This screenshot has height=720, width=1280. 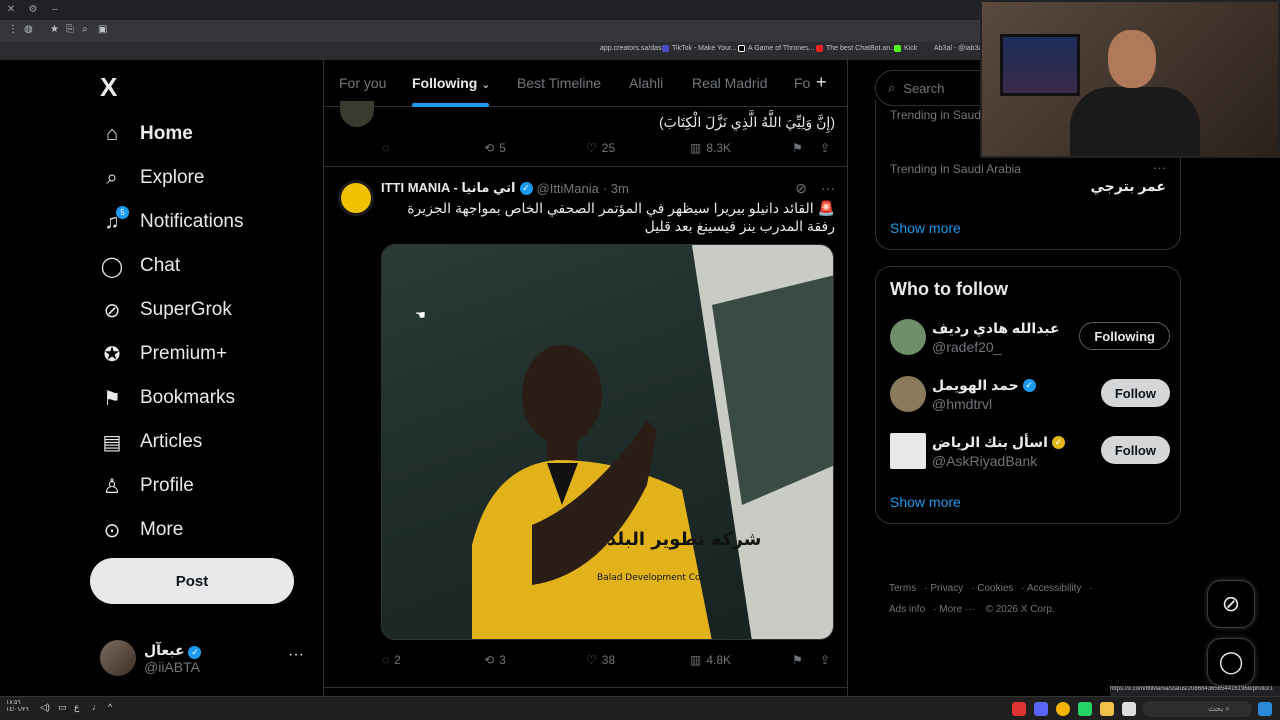 I want to click on bookmark-item: Ab3al - @iab3al, so click(x=959, y=48).